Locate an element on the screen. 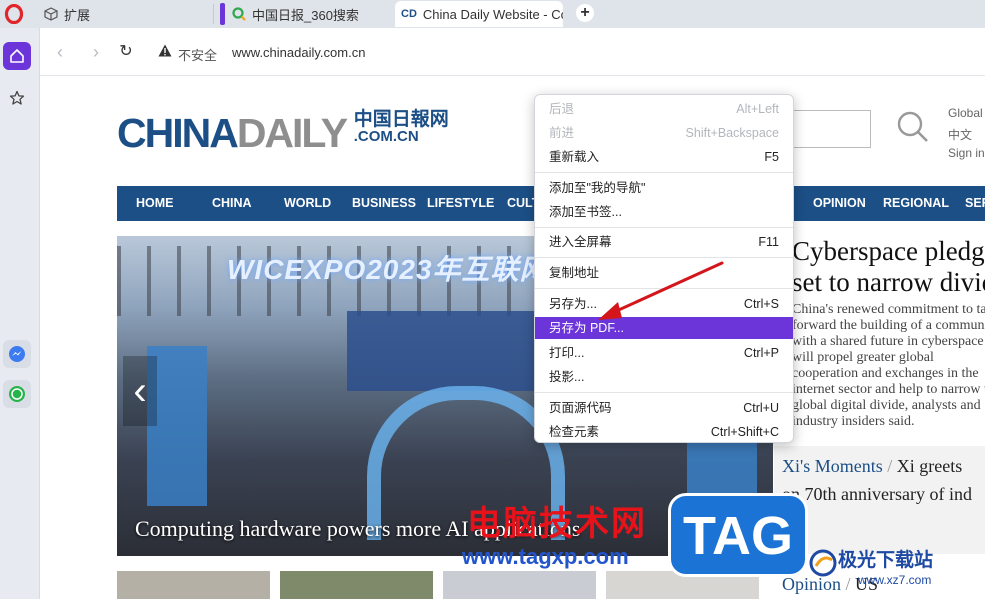 The height and width of the screenshot is (599, 985). menu-item-shortcut: Ctrl+P is located at coordinates (761, 353).